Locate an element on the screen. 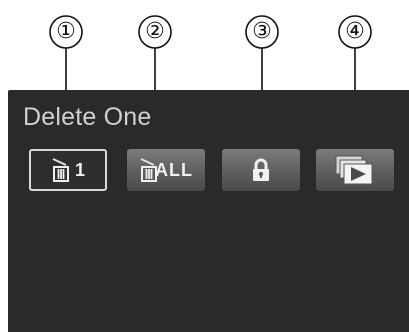 The height and width of the screenshot is (332, 409). callout-number-1: ① is located at coordinates (66, 31).